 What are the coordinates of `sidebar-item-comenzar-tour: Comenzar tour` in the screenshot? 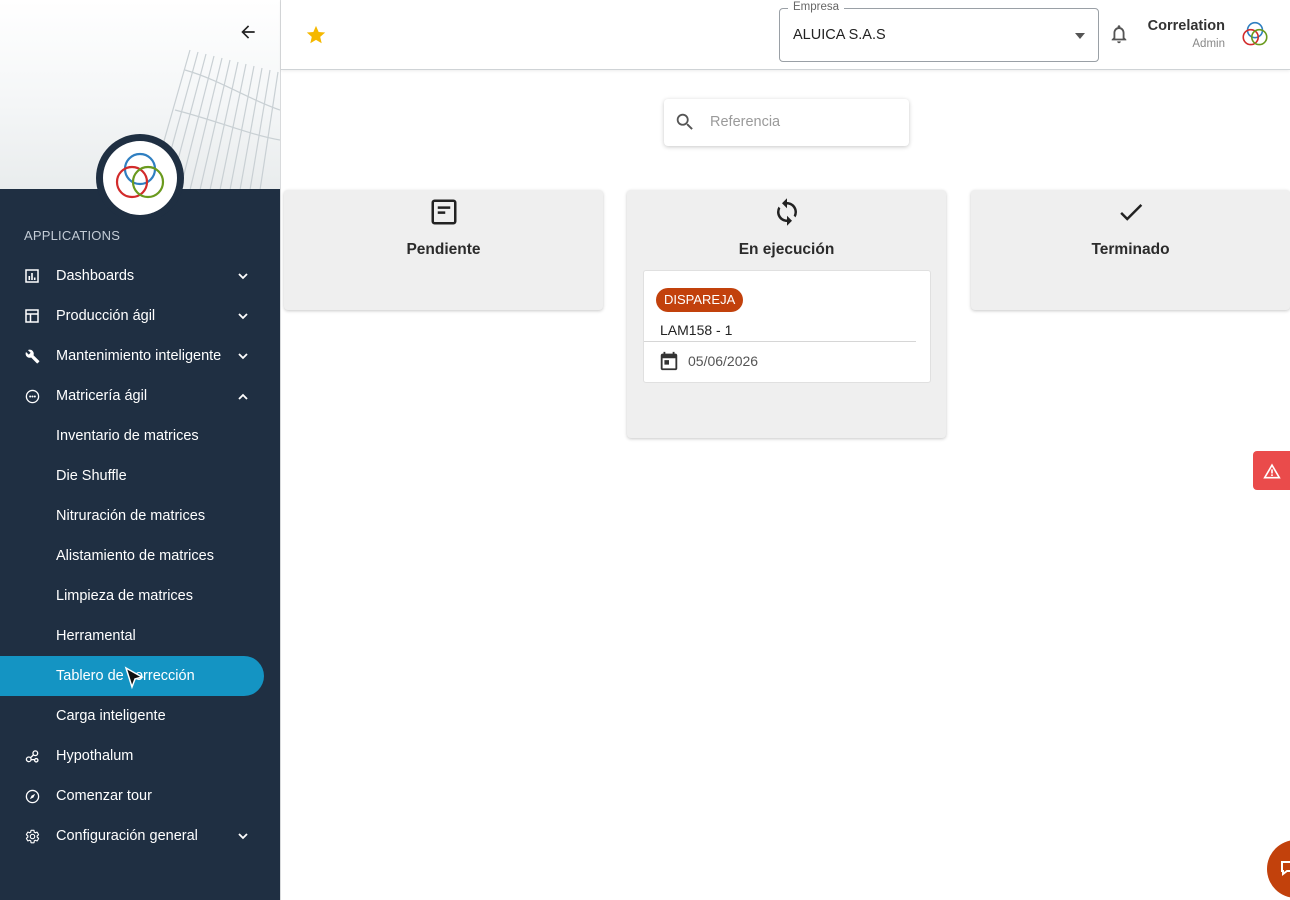 It's located at (140, 796).